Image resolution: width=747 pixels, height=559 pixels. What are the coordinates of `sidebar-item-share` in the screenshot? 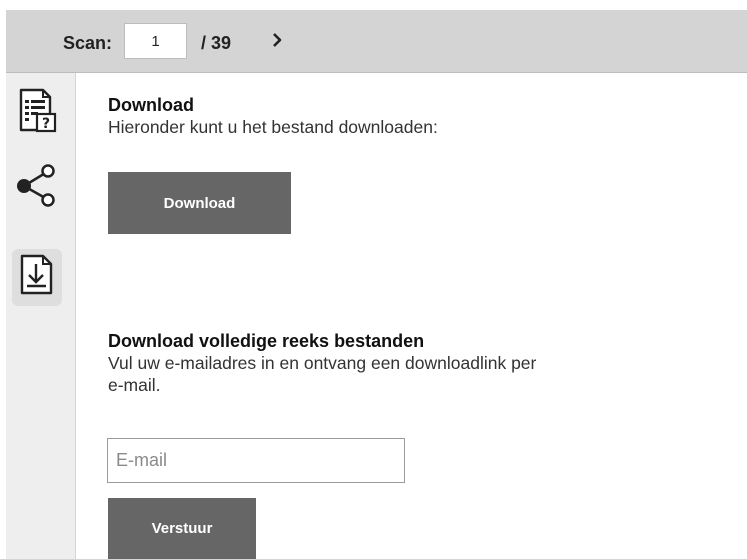 It's located at (37, 187).